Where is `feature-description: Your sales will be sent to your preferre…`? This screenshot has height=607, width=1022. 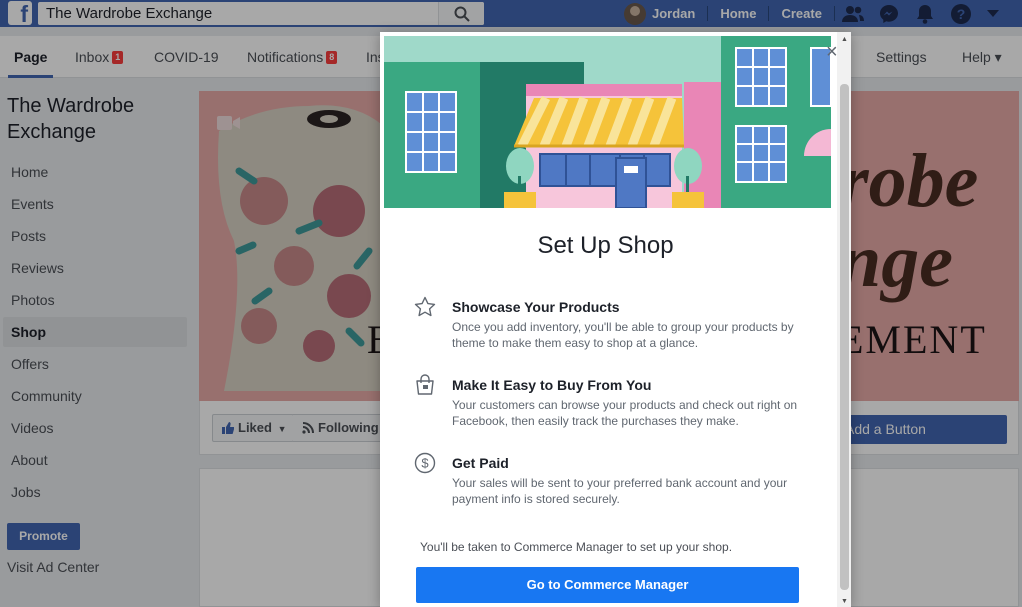
feature-description: Your sales will be sent to your preferre… is located at coordinates (620, 491).